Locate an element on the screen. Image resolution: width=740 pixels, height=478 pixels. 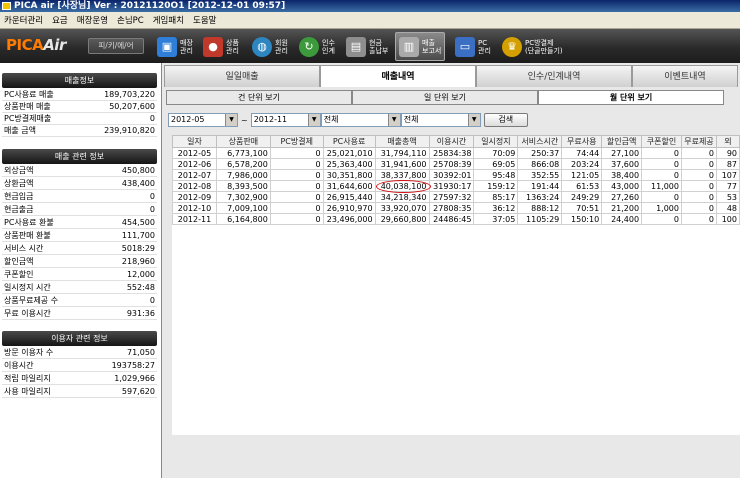
tab-handover-history: 인수/인계내역 is located at coordinates (554, 76).